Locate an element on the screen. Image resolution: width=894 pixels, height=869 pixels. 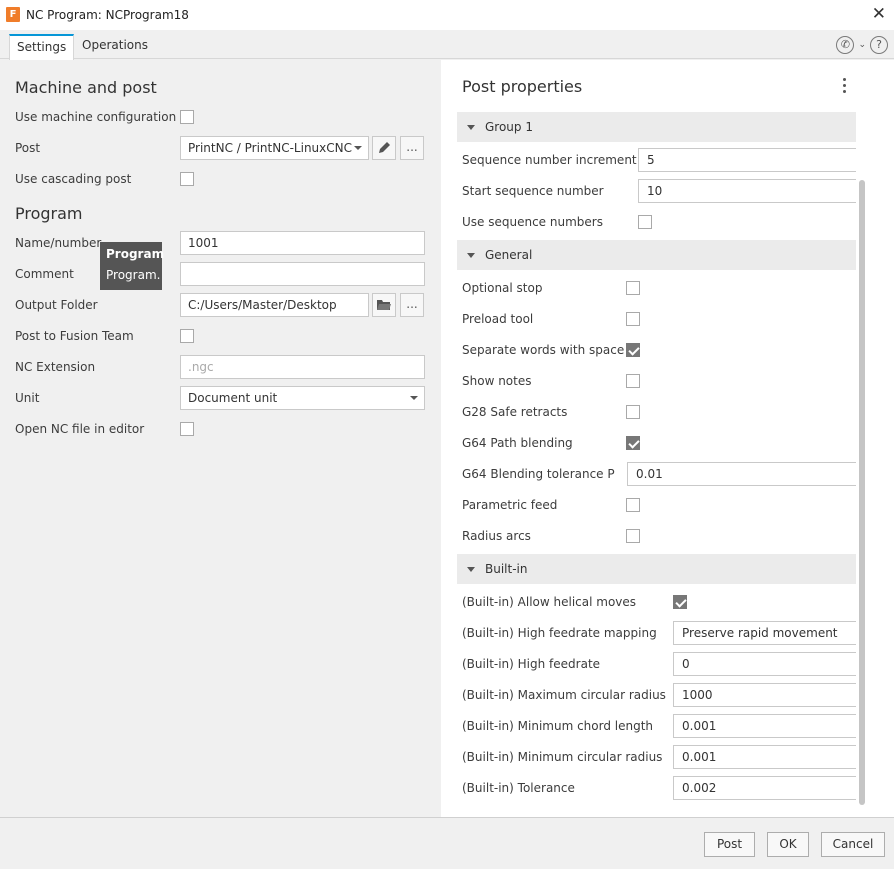
folder-icon is located at coordinates (384, 305).